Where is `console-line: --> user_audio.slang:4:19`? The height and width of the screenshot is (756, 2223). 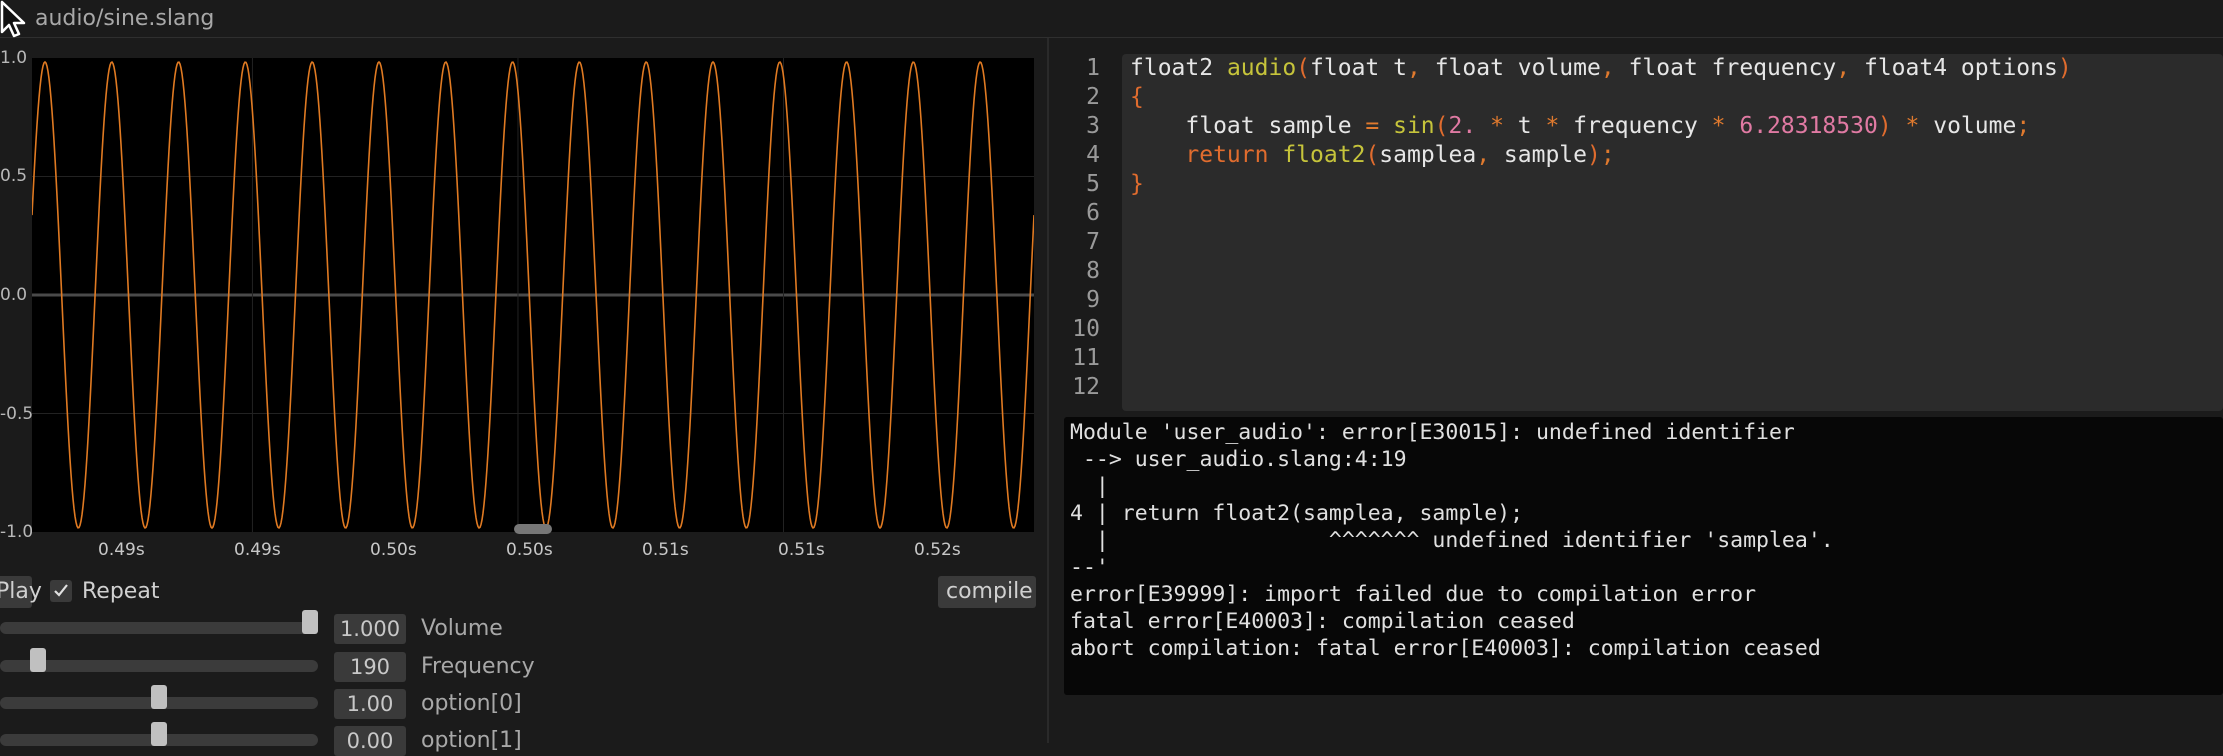
console-line: --> user_audio.slang:4:19 is located at coordinates (1238, 459).